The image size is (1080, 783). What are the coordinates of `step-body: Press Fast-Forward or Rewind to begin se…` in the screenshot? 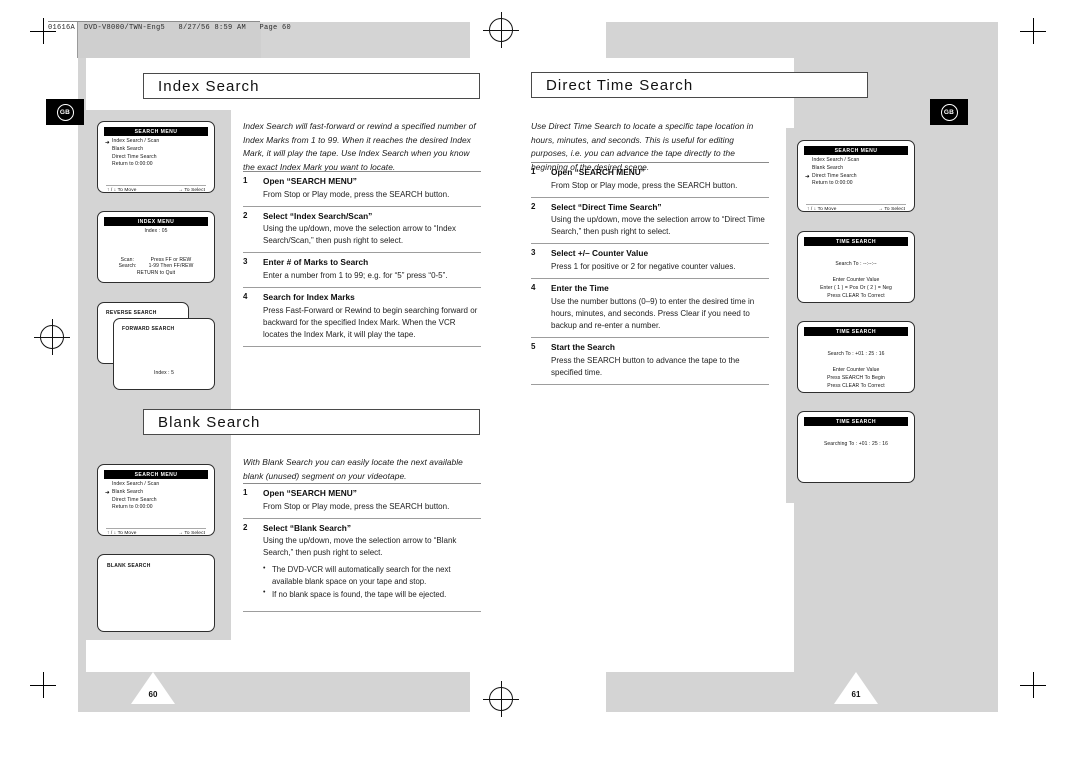 It's located at (370, 322).